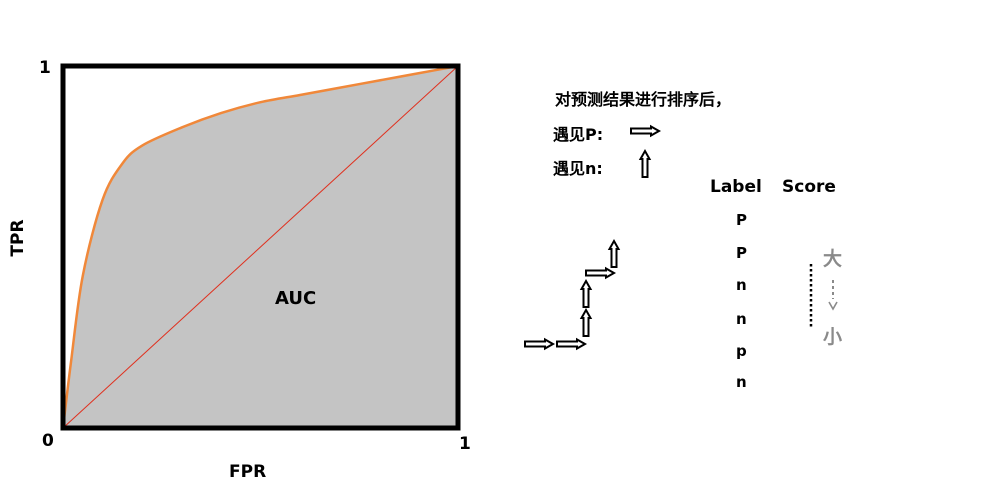 This screenshot has height=491, width=998. I want to click on x-axis-tick-1: 1, so click(465, 444).